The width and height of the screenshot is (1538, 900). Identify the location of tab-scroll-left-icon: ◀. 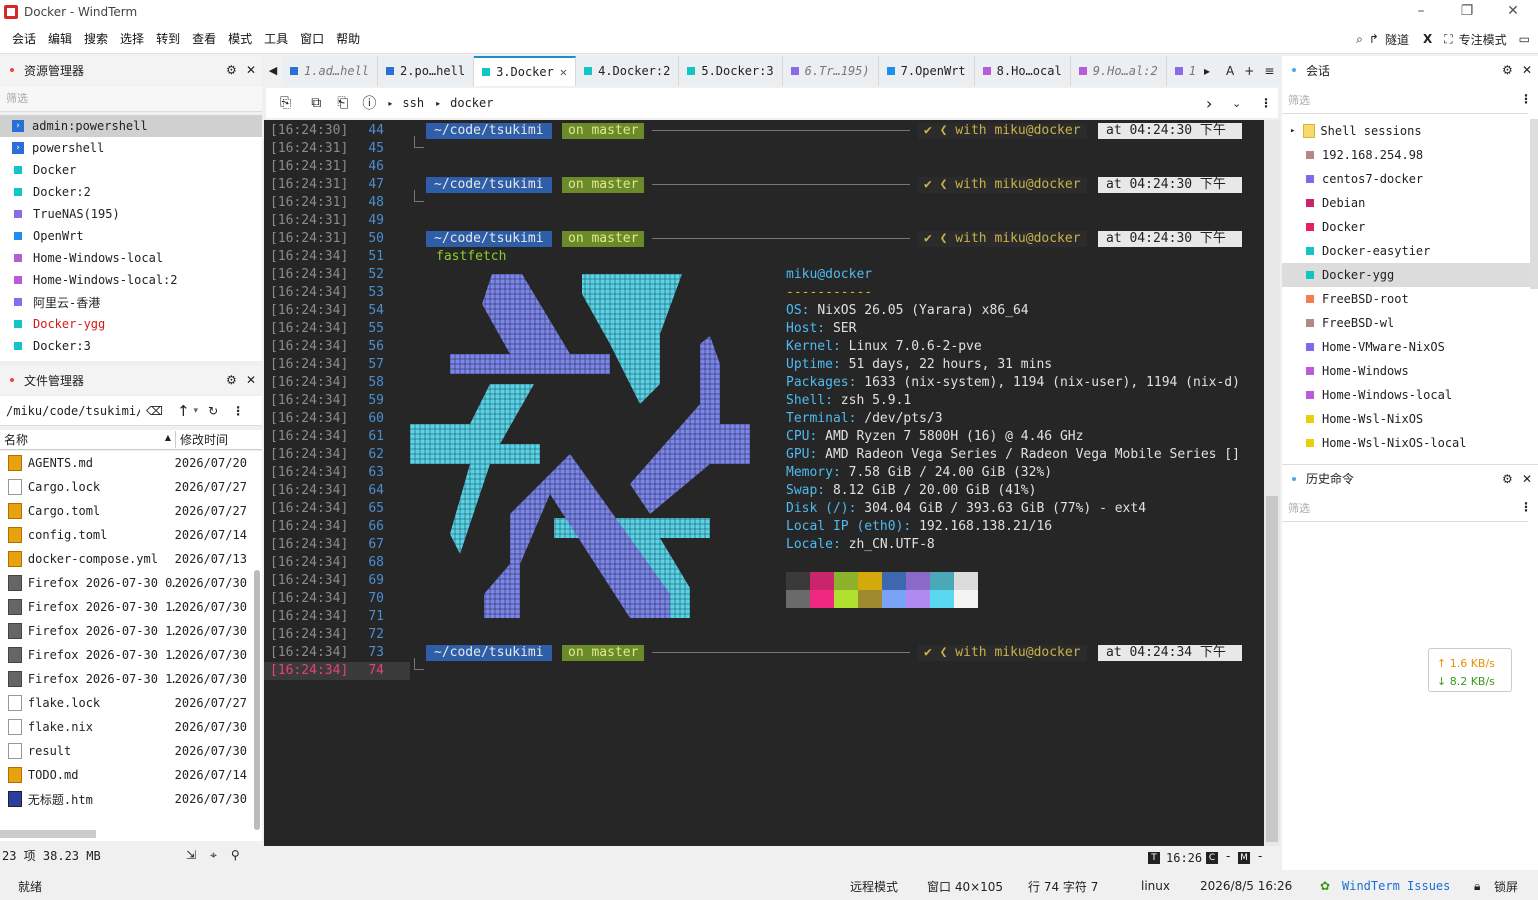
(273, 71).